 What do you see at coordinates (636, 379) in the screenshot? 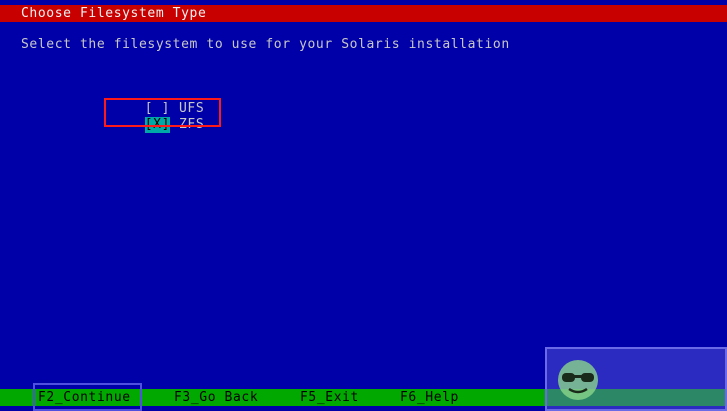
I see `corner-overlay` at bounding box center [636, 379].